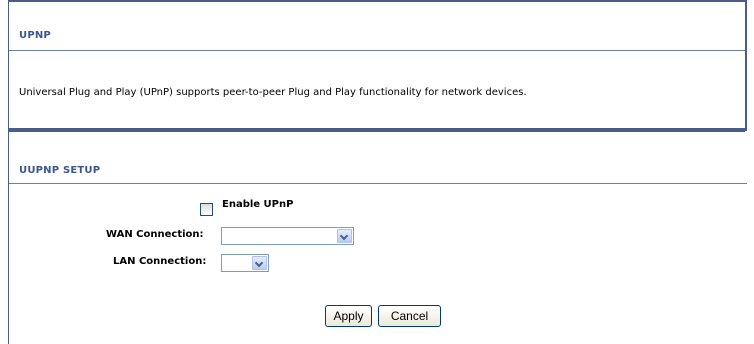 The height and width of the screenshot is (344, 754). I want to click on lan-connection-select, so click(245, 263).